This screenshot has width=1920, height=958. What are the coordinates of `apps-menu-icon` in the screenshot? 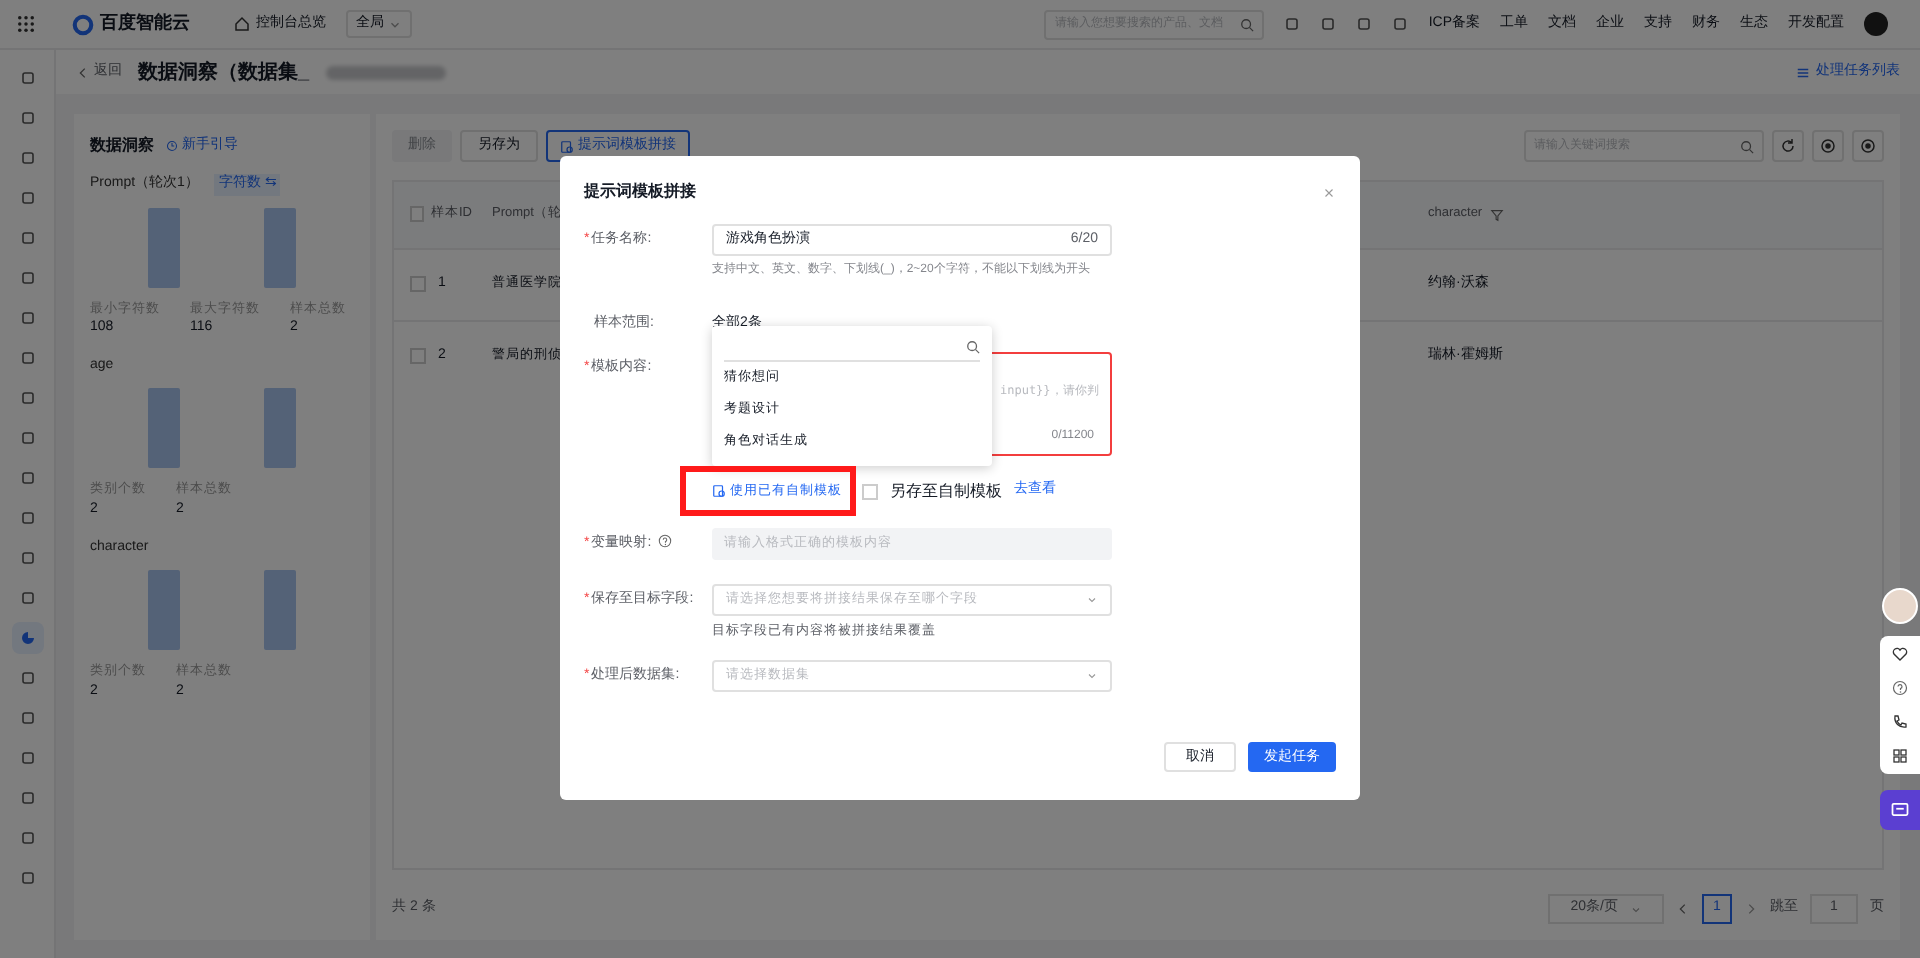 It's located at (26, 24).